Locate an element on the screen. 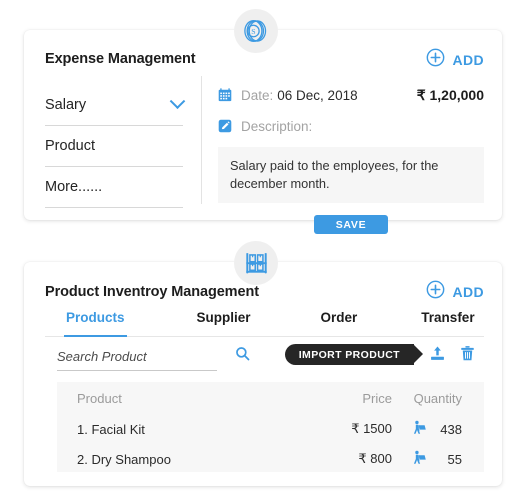 This screenshot has height=500, width=525. cell-product: 1. Facial Kit is located at coordinates (111, 429).